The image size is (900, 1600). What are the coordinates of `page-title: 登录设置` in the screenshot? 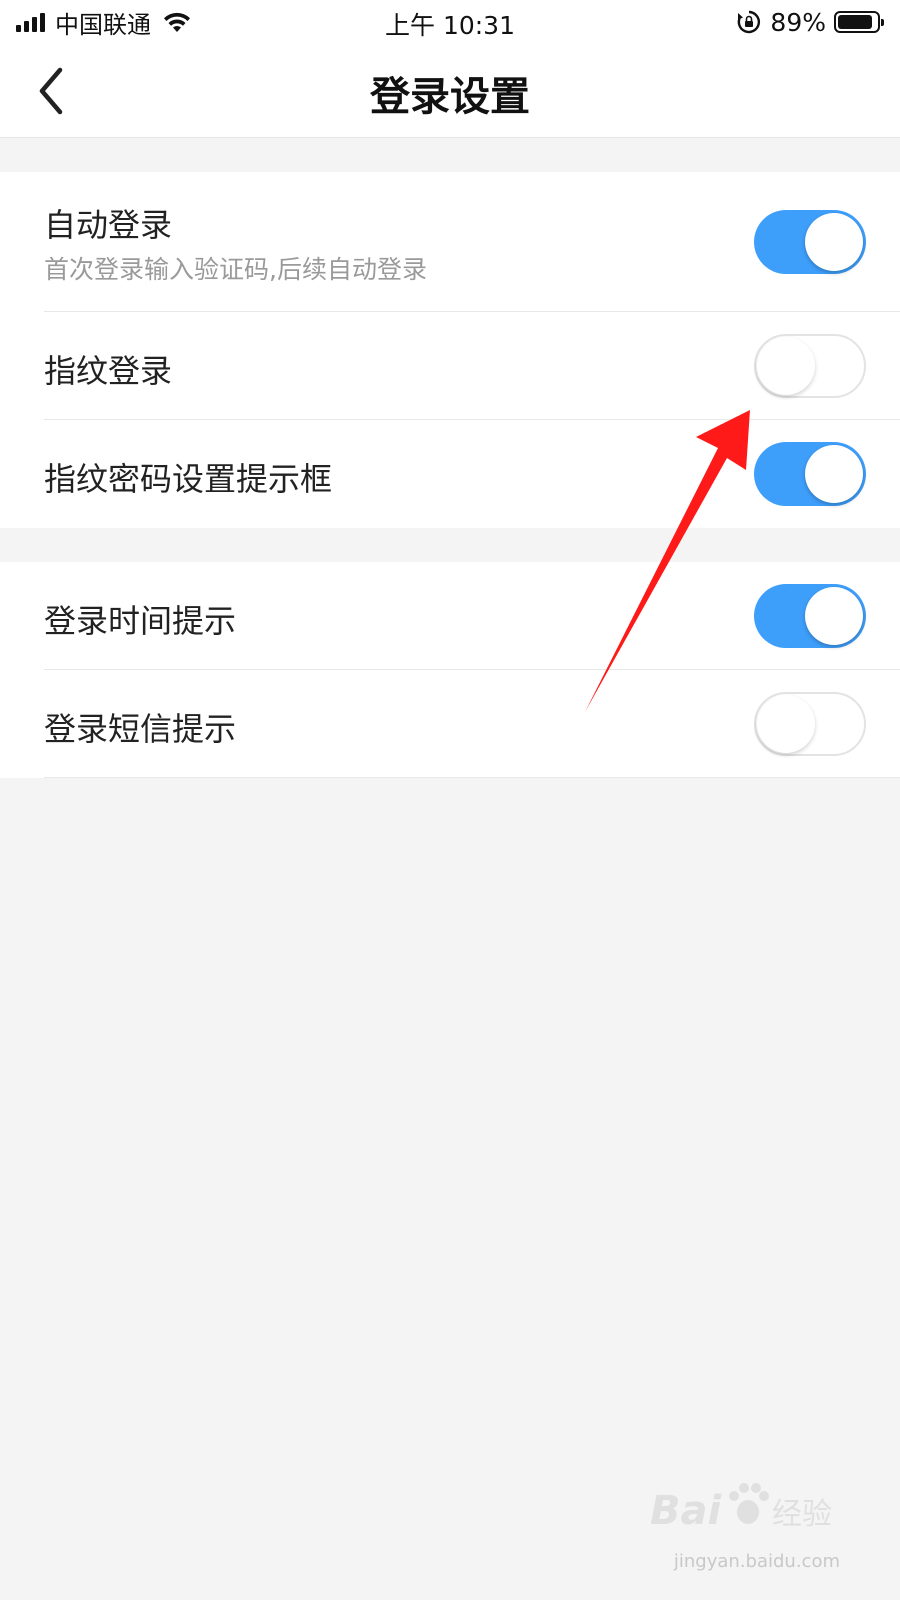 It's located at (450, 97).